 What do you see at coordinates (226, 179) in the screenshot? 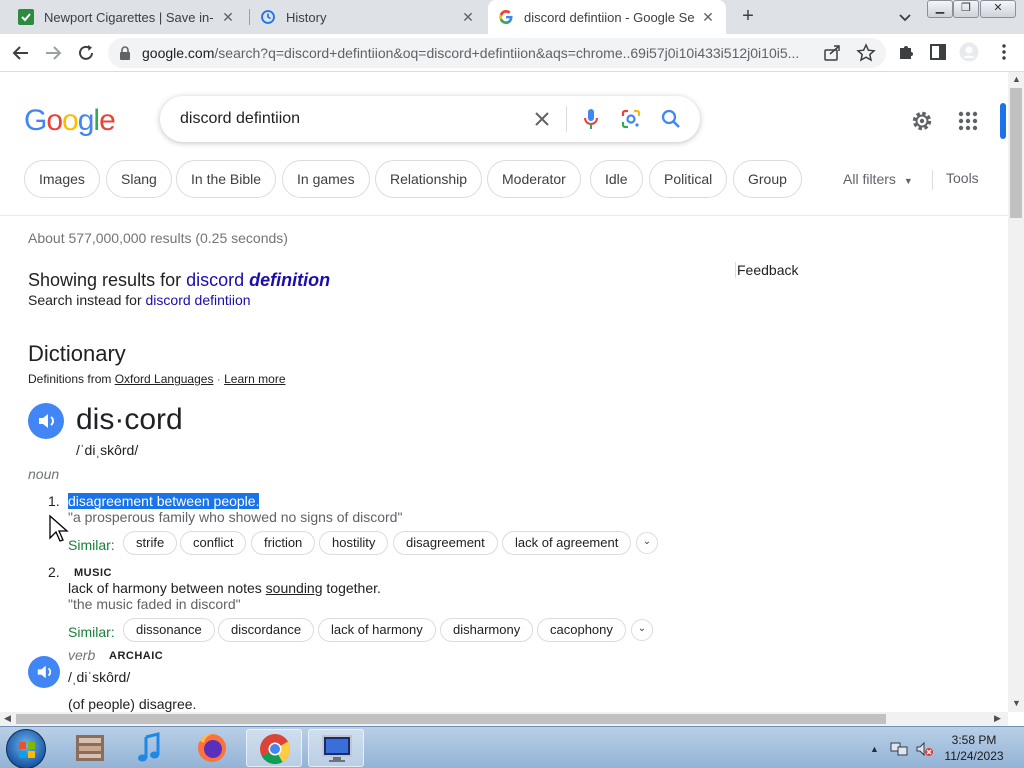
I see `chip-in-the-bible: In the Bible` at bounding box center [226, 179].